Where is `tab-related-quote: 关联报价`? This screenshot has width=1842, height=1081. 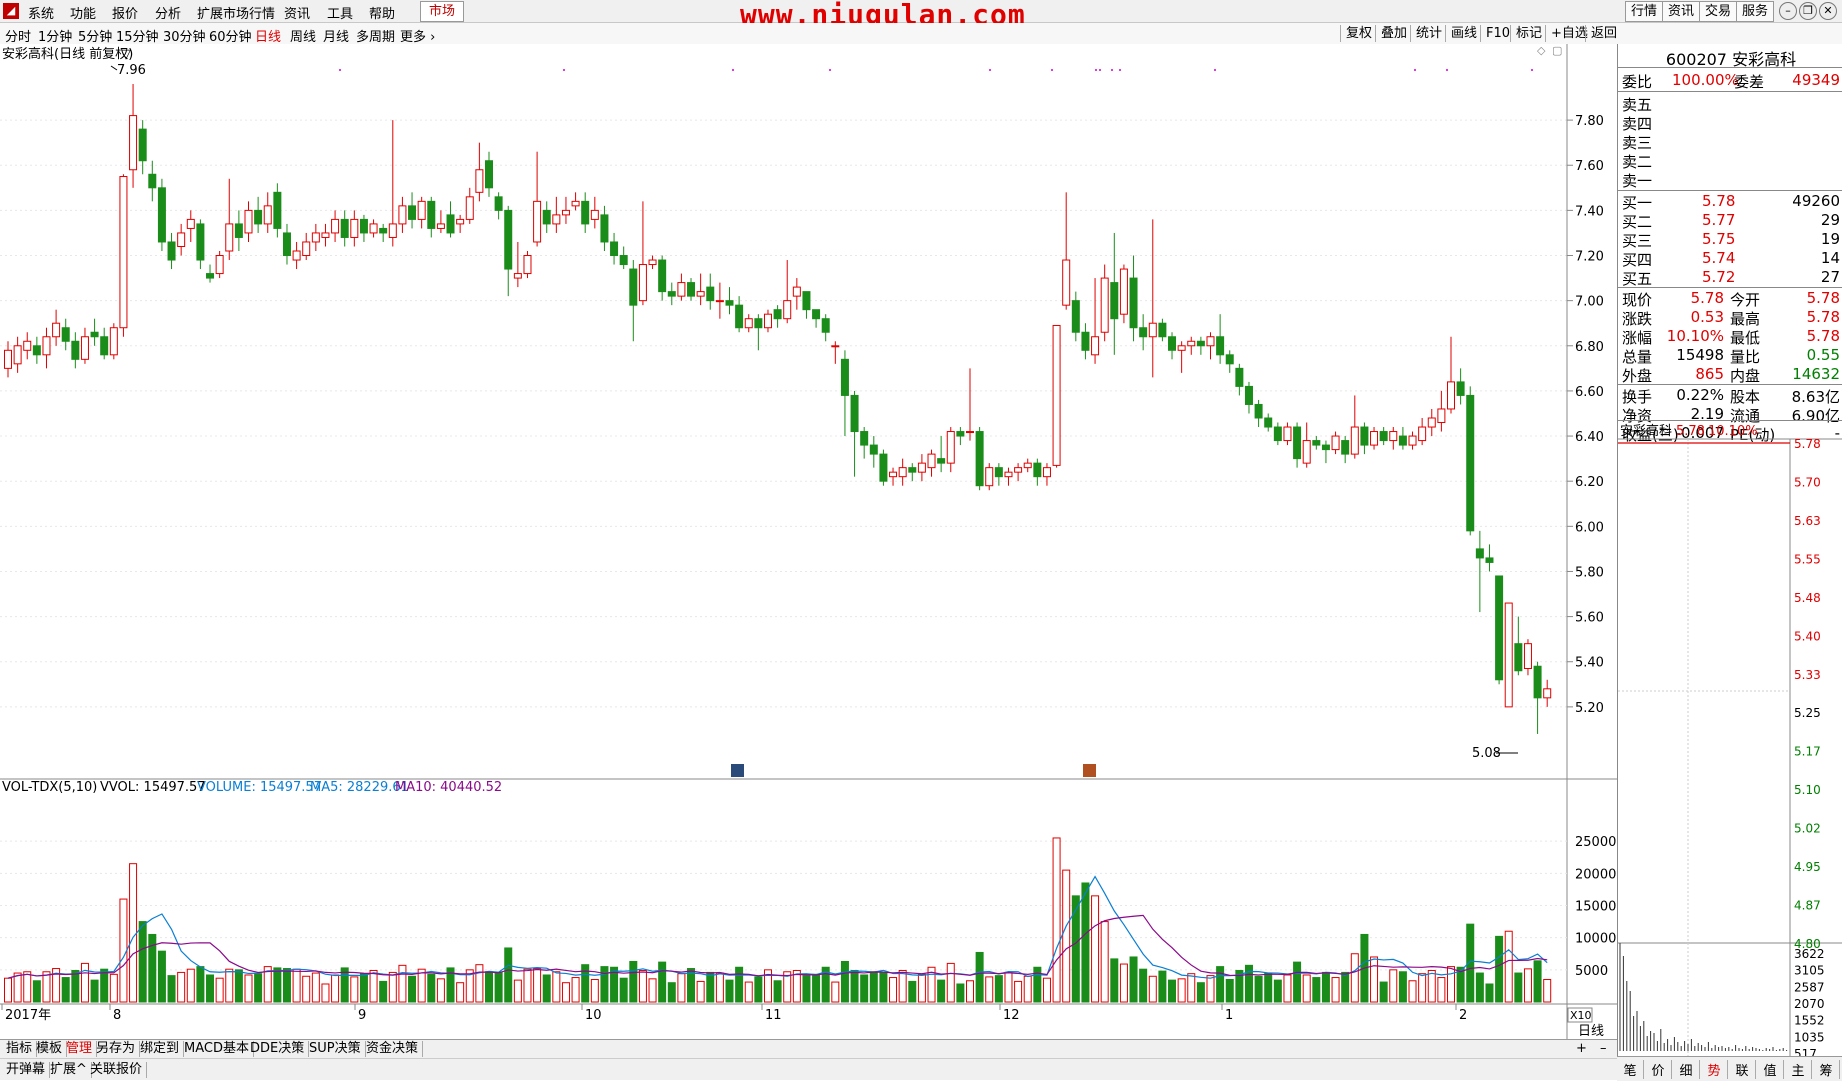 tab-related-quote: 关联报价 is located at coordinates (117, 1070).